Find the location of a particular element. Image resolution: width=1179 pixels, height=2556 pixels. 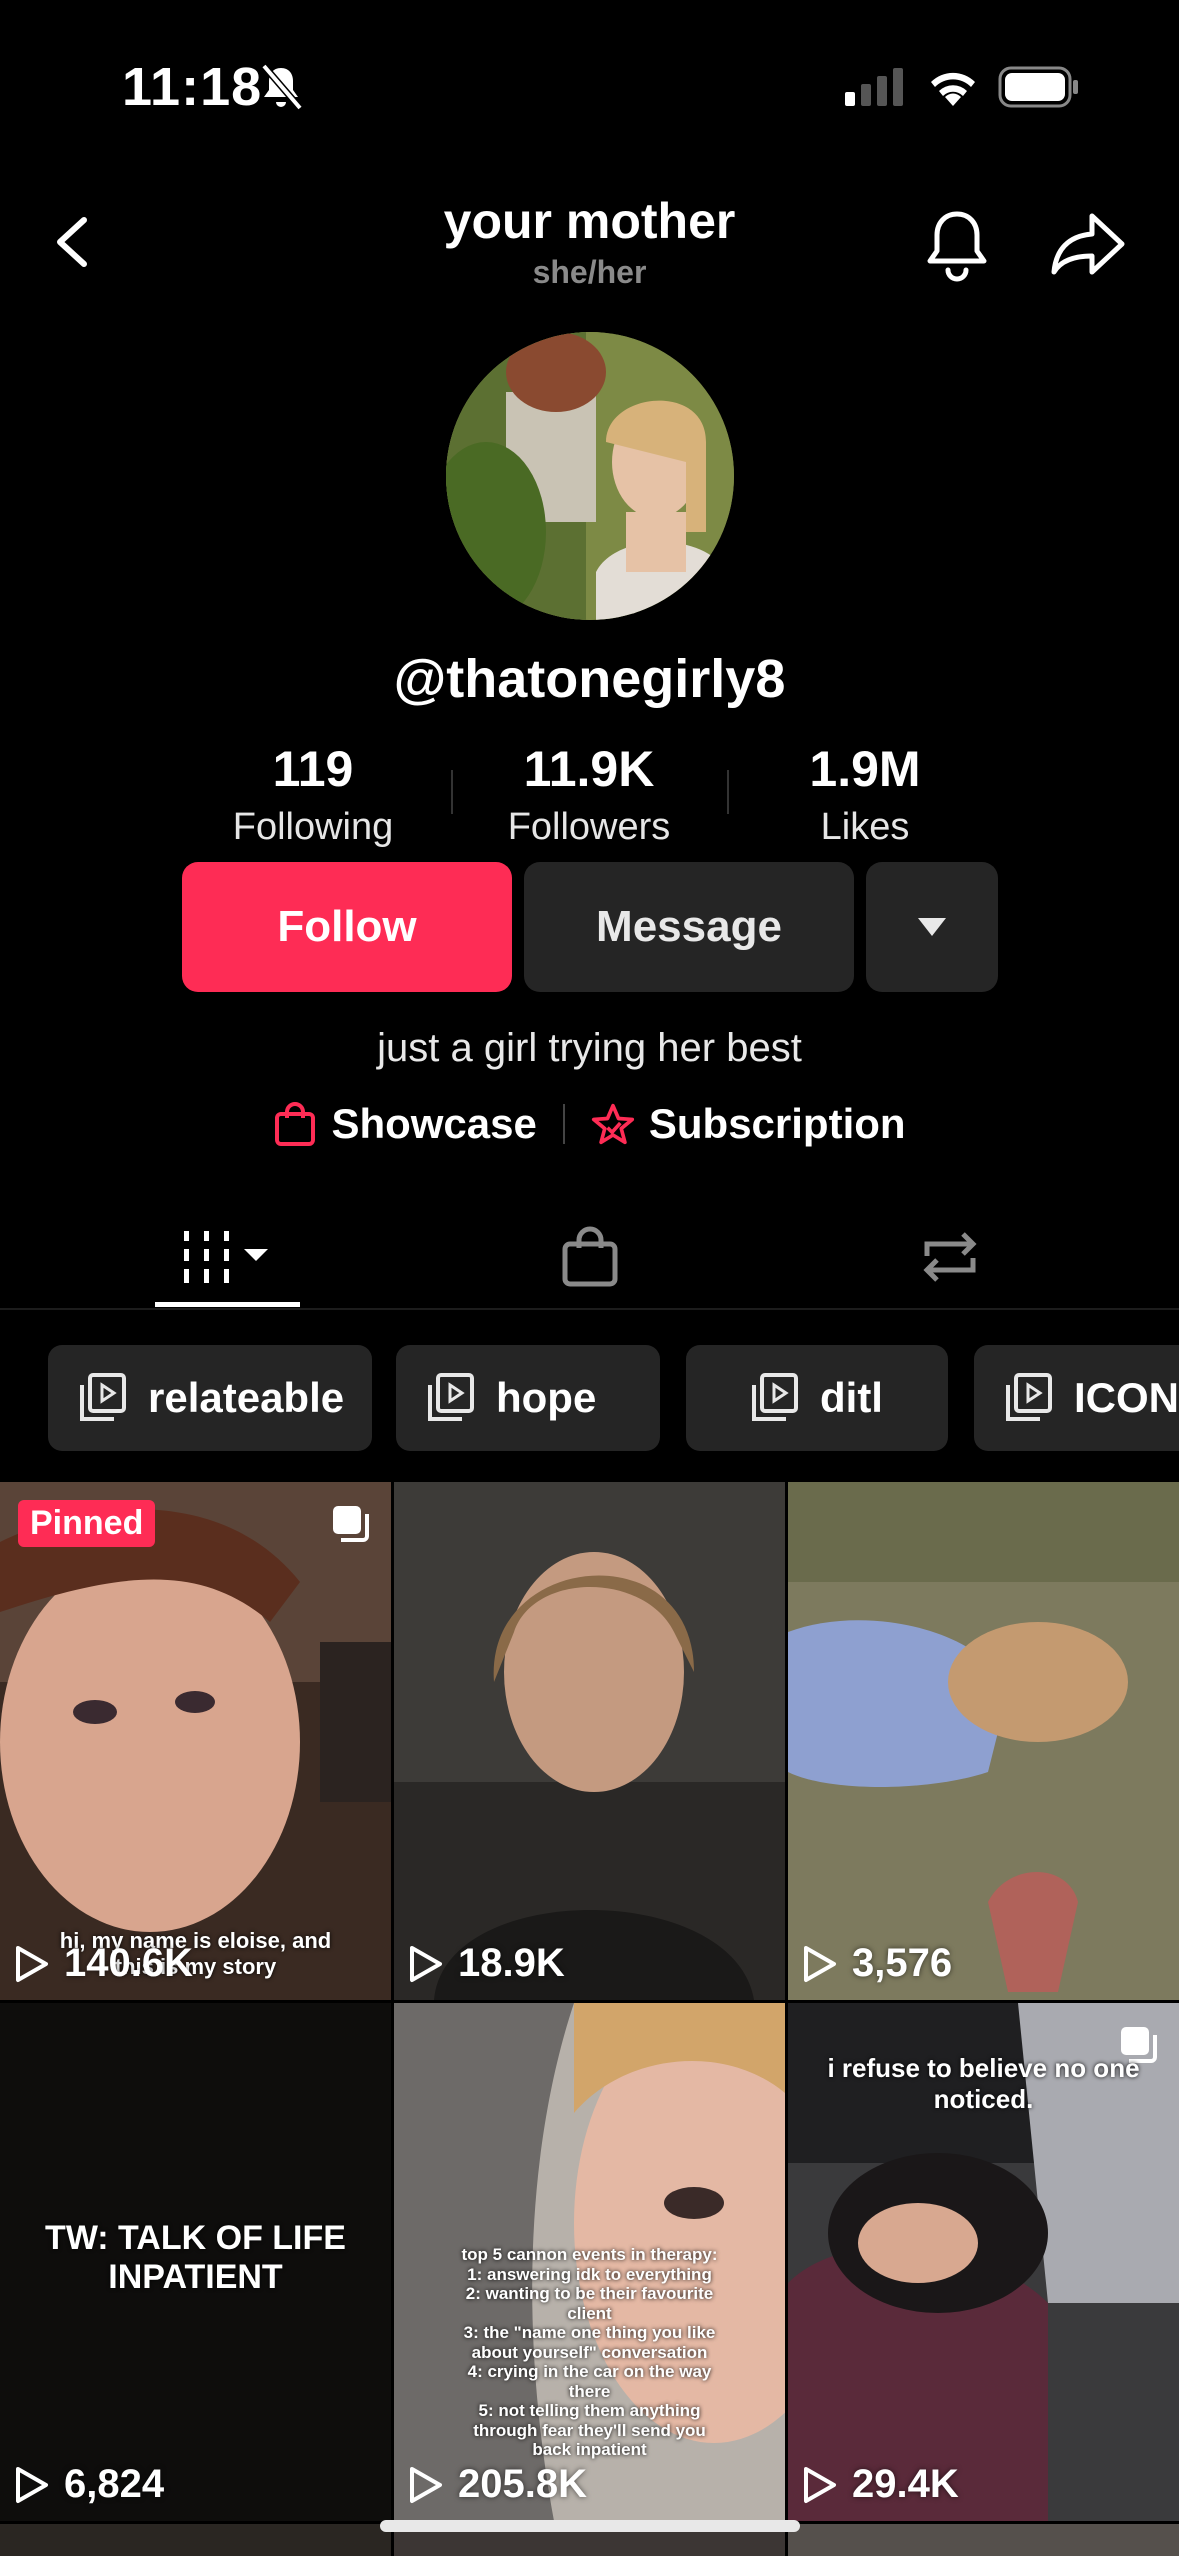

follow-button: Follow is located at coordinates (347, 927).